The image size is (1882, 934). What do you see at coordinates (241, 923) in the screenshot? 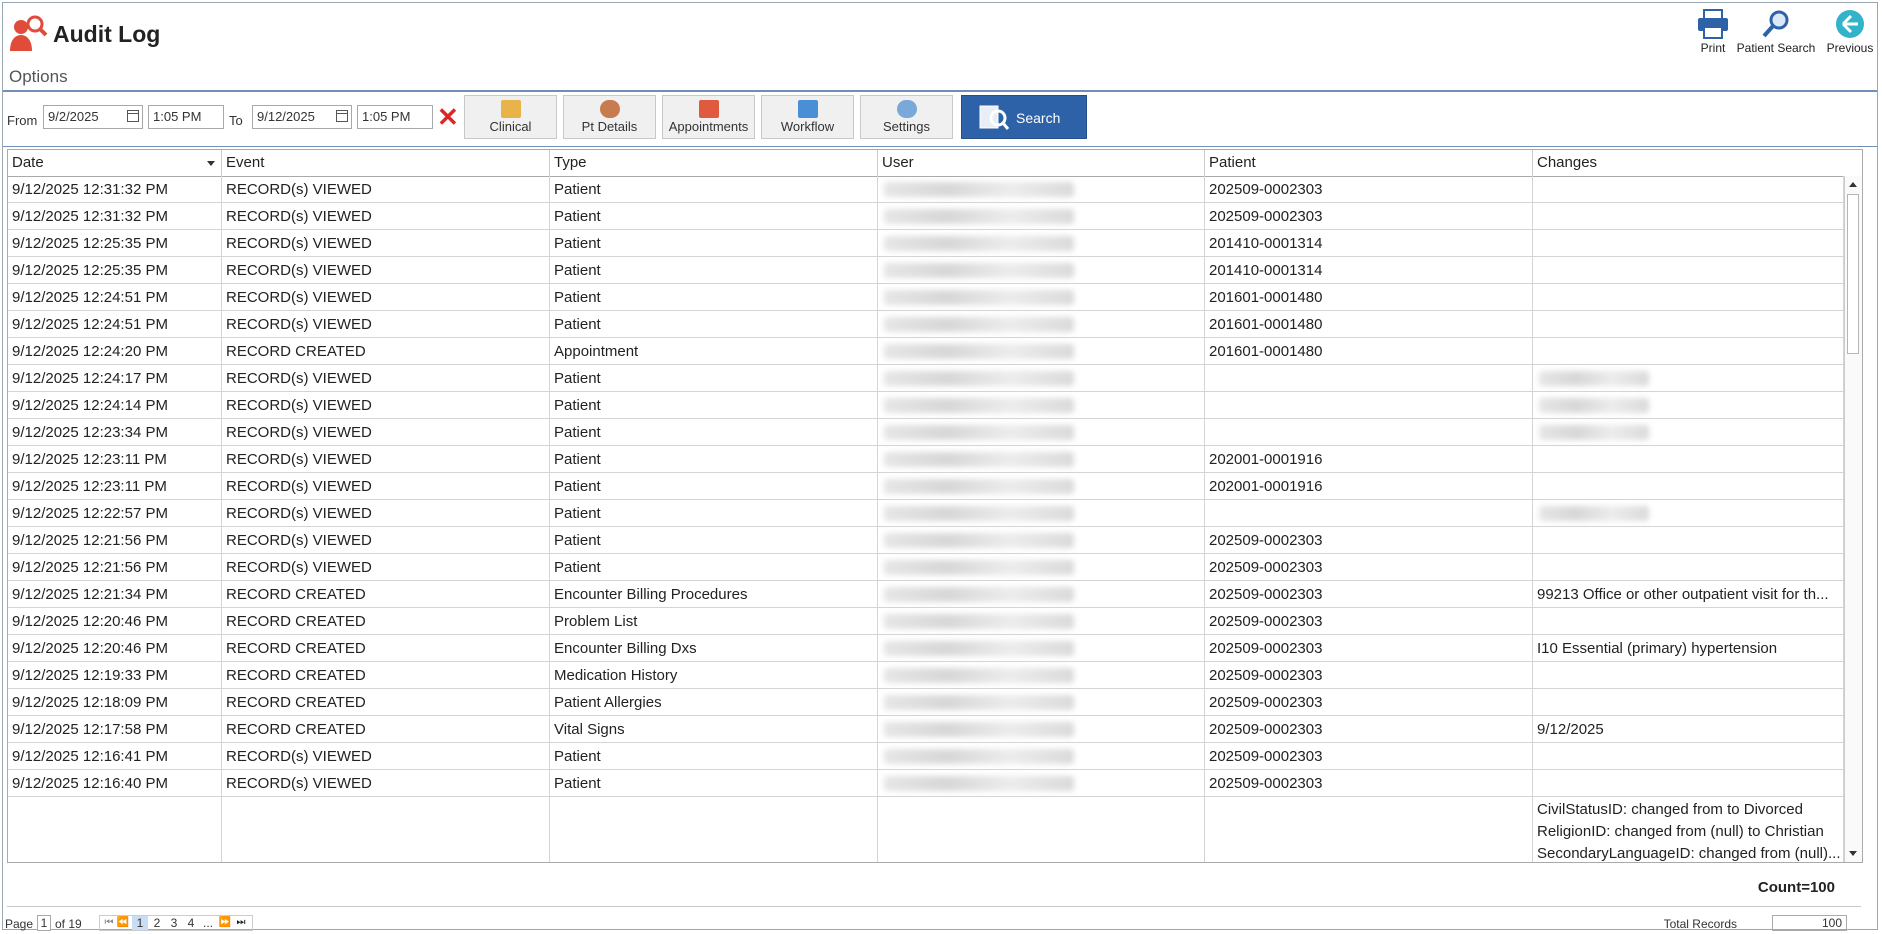
I see `last-page-icon: ⏭` at bounding box center [241, 923].